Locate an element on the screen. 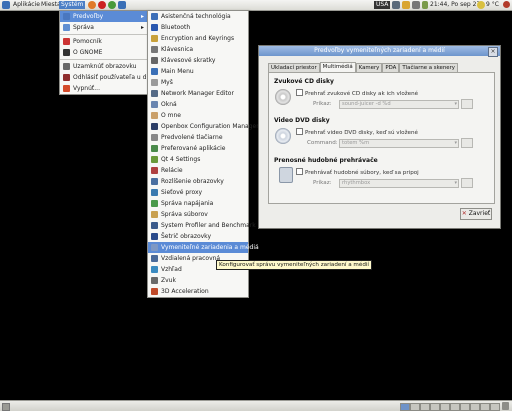 This screenshot has height=411, width=512. close-icon: × is located at coordinates (493, 52).